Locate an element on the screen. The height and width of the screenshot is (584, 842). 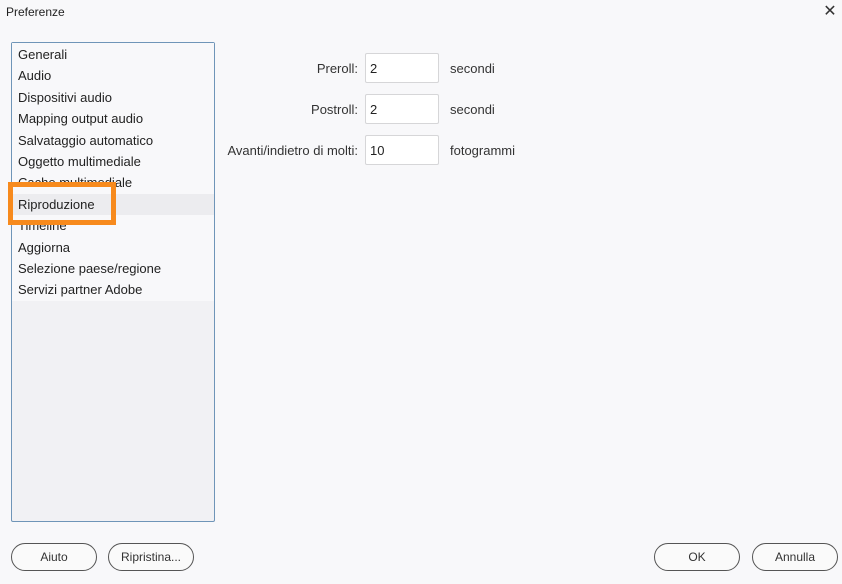
sidebar-item-timeline: Timeline is located at coordinates (113, 225).